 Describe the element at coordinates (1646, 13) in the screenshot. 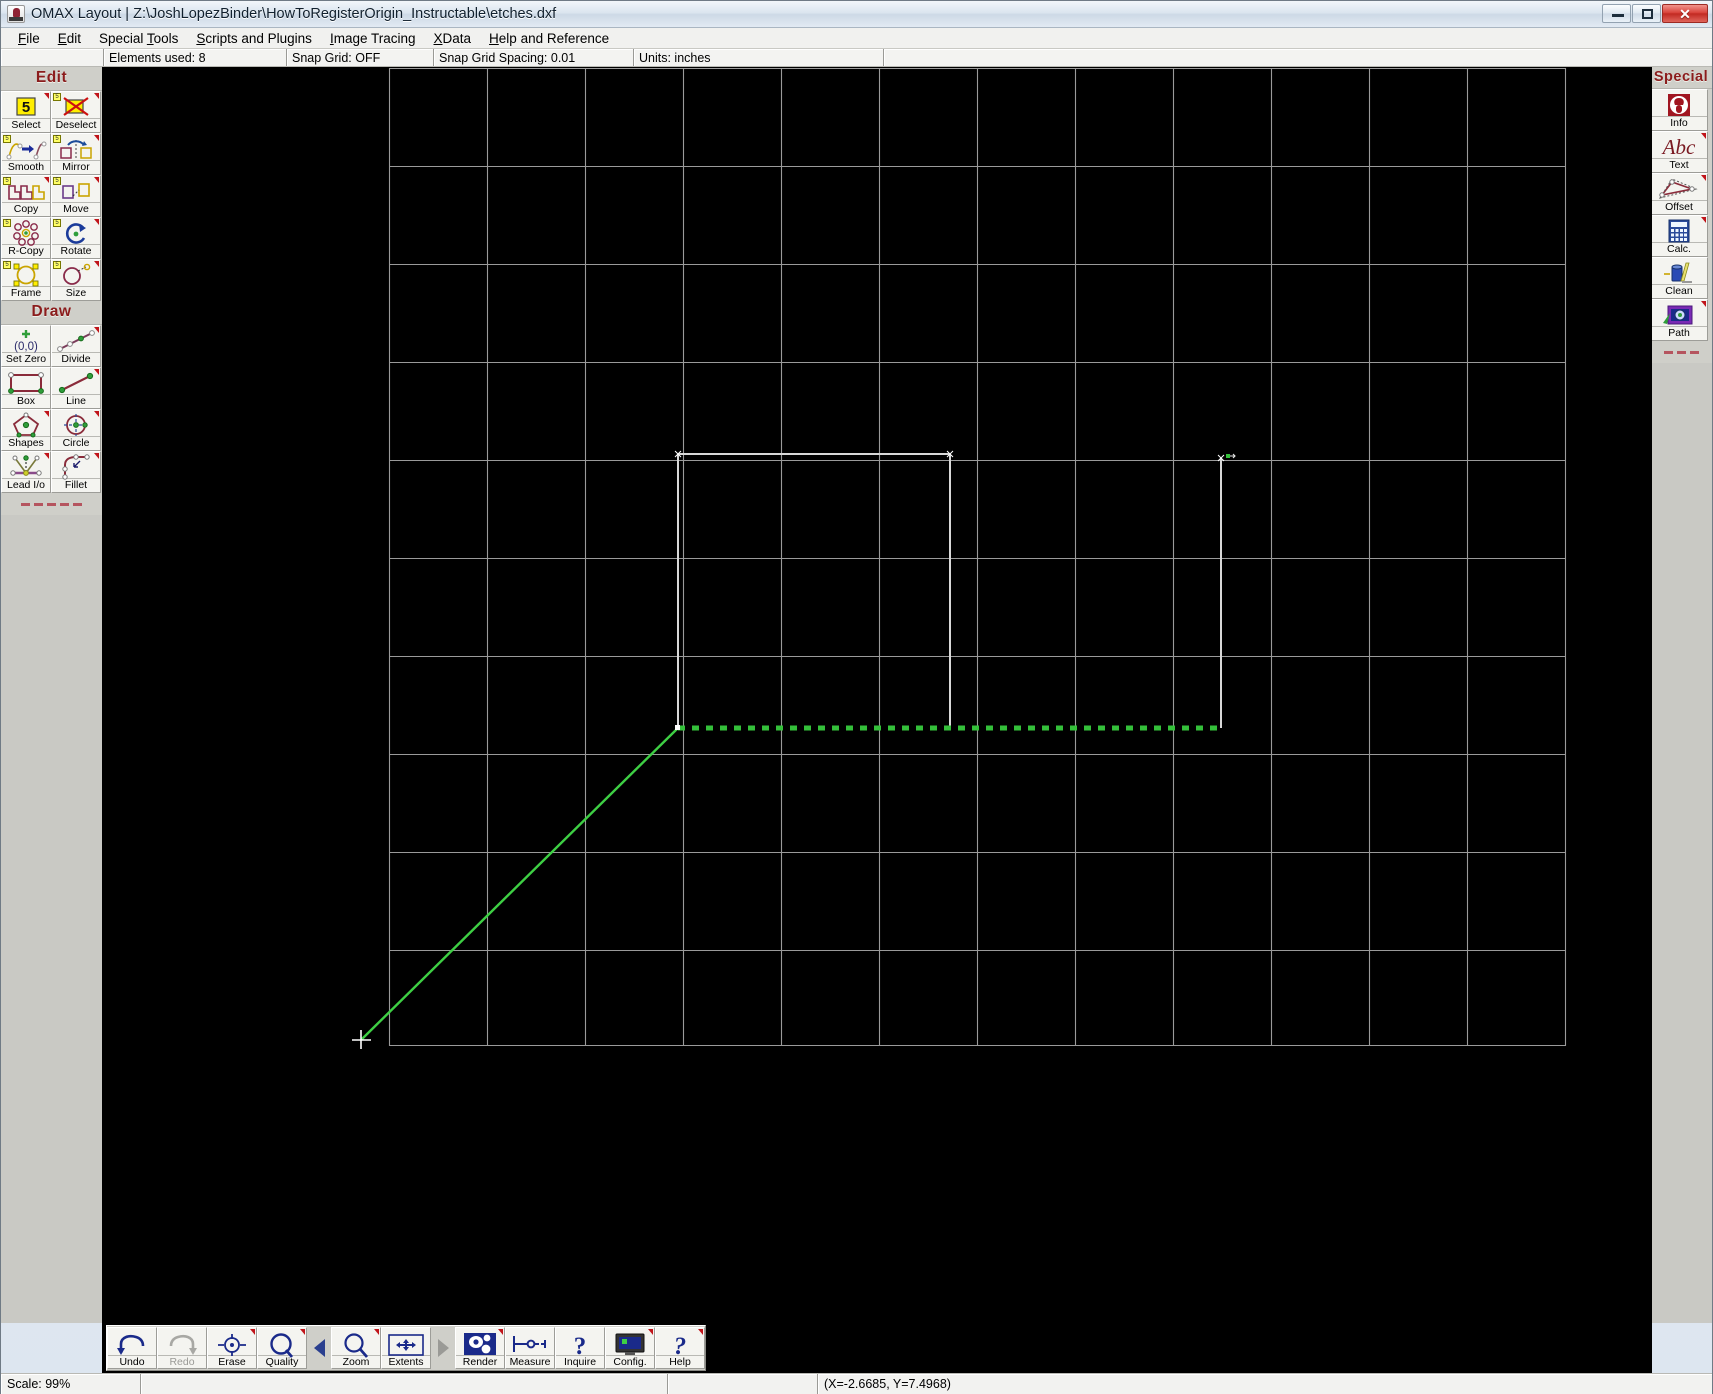

I see `maximize-button` at that location.